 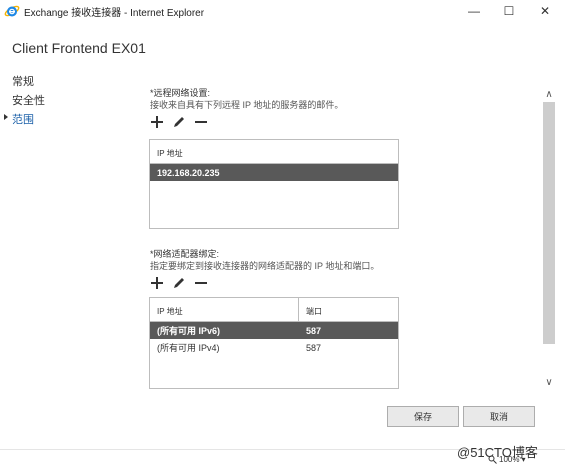 What do you see at coordinates (79, 48) in the screenshot?
I see `page-title: Client Frontend EX01` at bounding box center [79, 48].